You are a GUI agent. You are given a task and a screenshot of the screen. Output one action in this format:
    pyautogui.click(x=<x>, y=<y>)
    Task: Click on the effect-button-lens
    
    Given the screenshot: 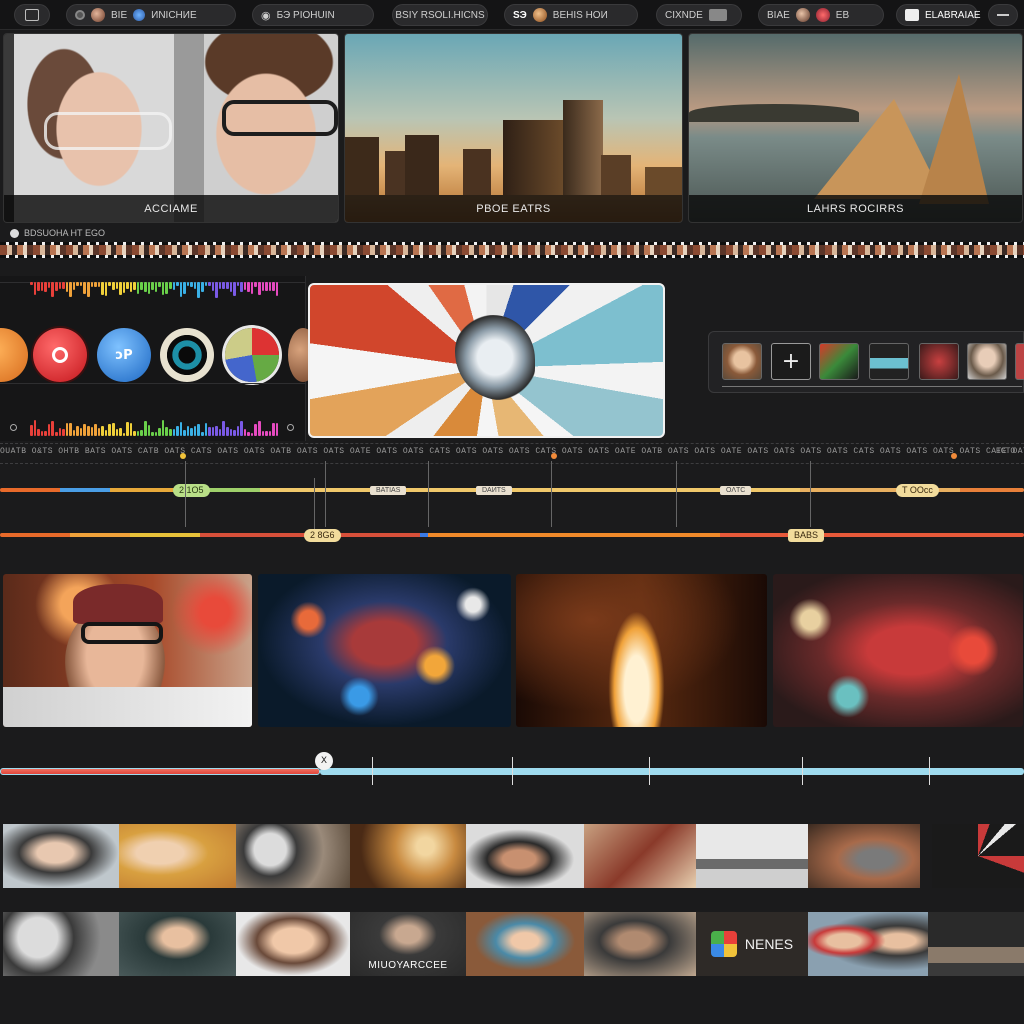 What is the action you would take?
    pyautogui.click(x=187, y=355)
    